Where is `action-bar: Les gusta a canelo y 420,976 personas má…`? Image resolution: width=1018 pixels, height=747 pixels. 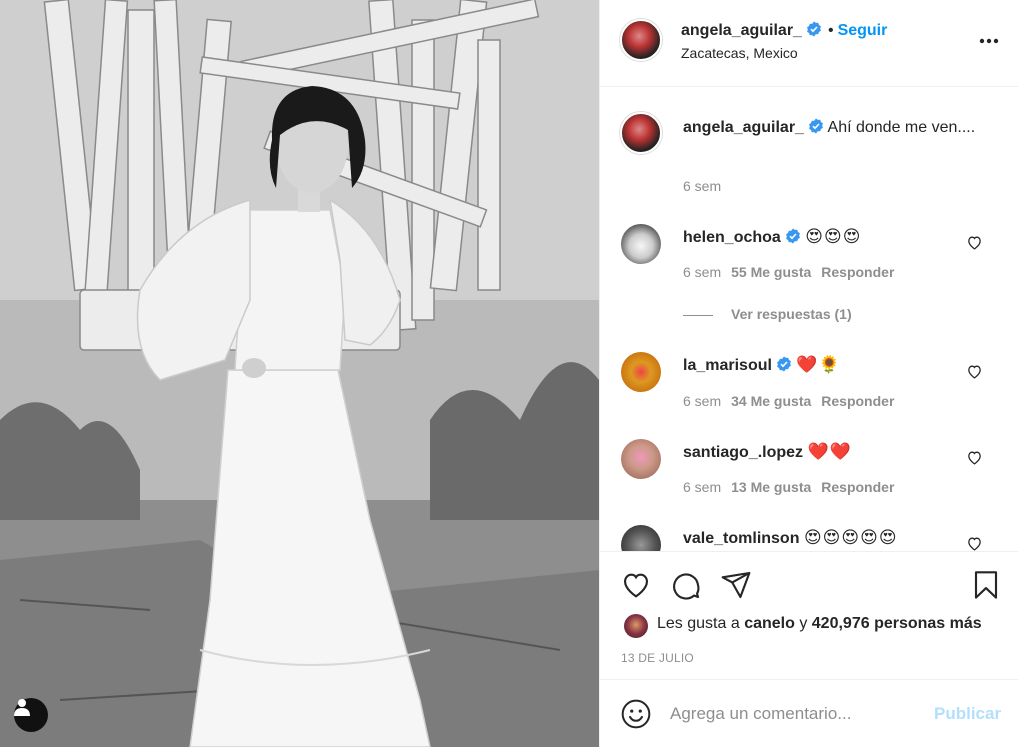 action-bar: Les gusta a canelo y 420,976 personas má… is located at coordinates (809, 615).